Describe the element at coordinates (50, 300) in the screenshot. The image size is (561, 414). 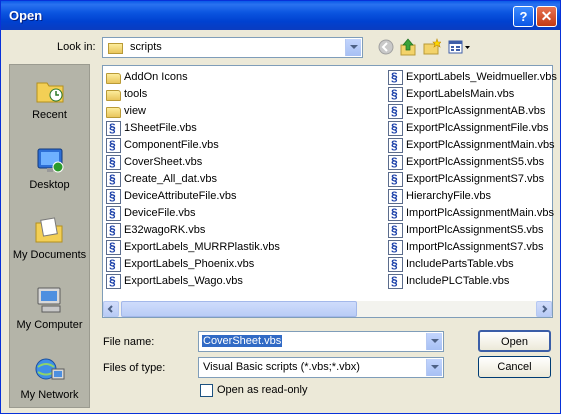
I see `my-computer-icon` at that location.